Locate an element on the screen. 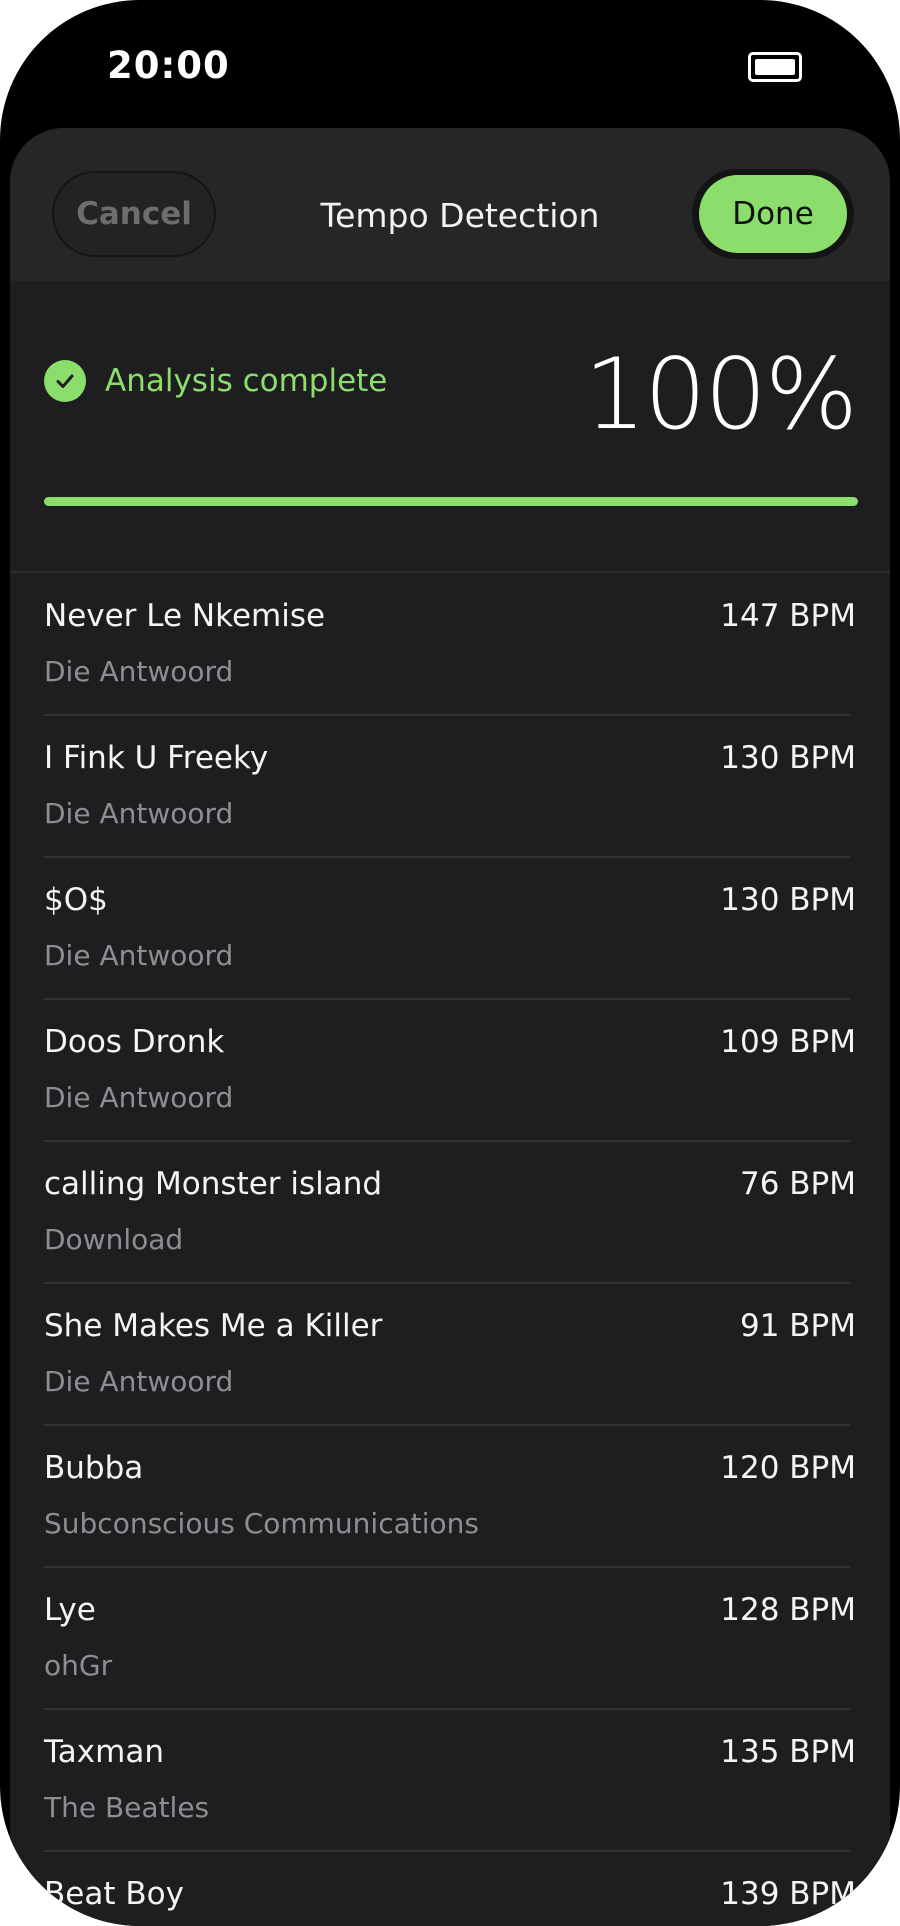 This screenshot has width=900, height=1926. track-title: Bubba is located at coordinates (94, 1468).